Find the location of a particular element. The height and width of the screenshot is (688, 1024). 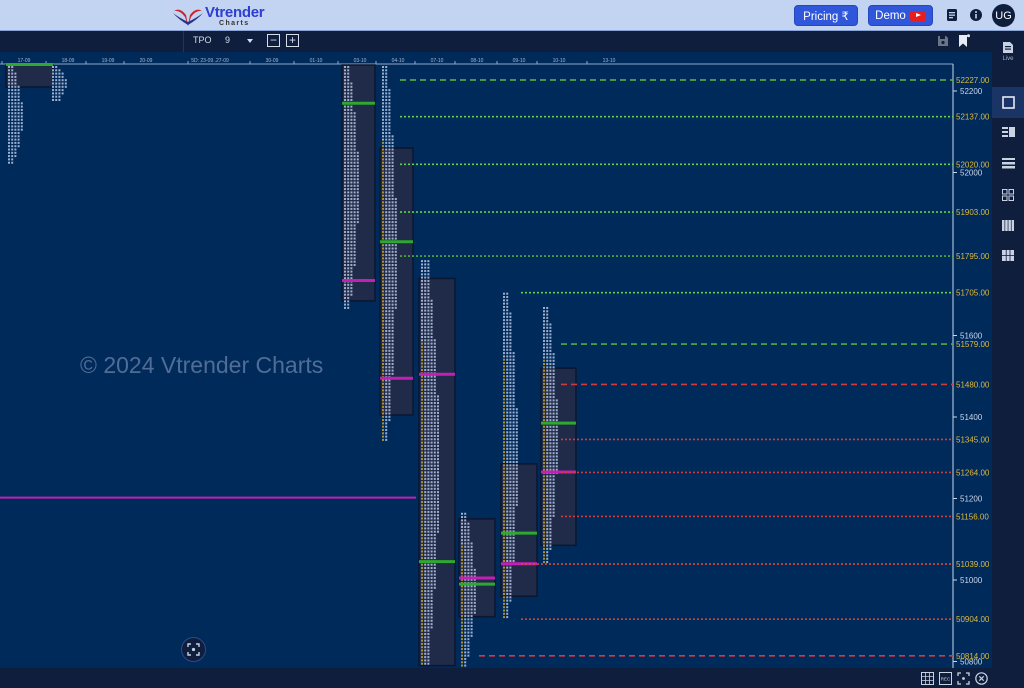

close-icon is located at coordinates (981, 678).